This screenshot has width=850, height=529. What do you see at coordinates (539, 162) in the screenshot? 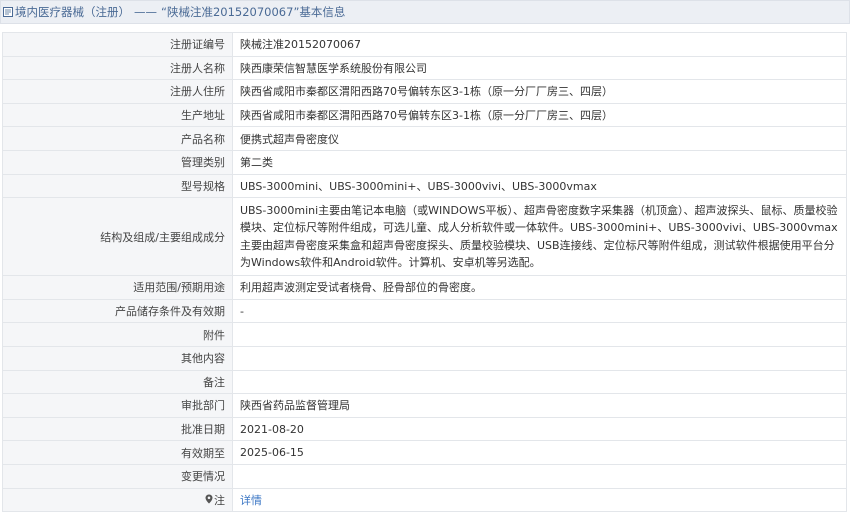
I see `row-value: 第二类` at bounding box center [539, 162].